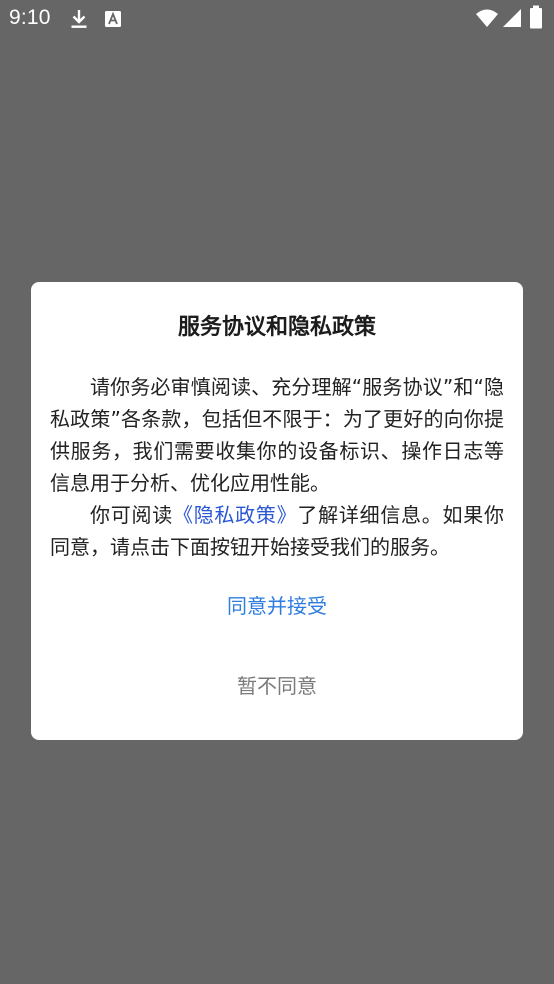 This screenshot has height=984, width=554. What do you see at coordinates (277, 18) in the screenshot?
I see `status-bar: 9:10` at bounding box center [277, 18].